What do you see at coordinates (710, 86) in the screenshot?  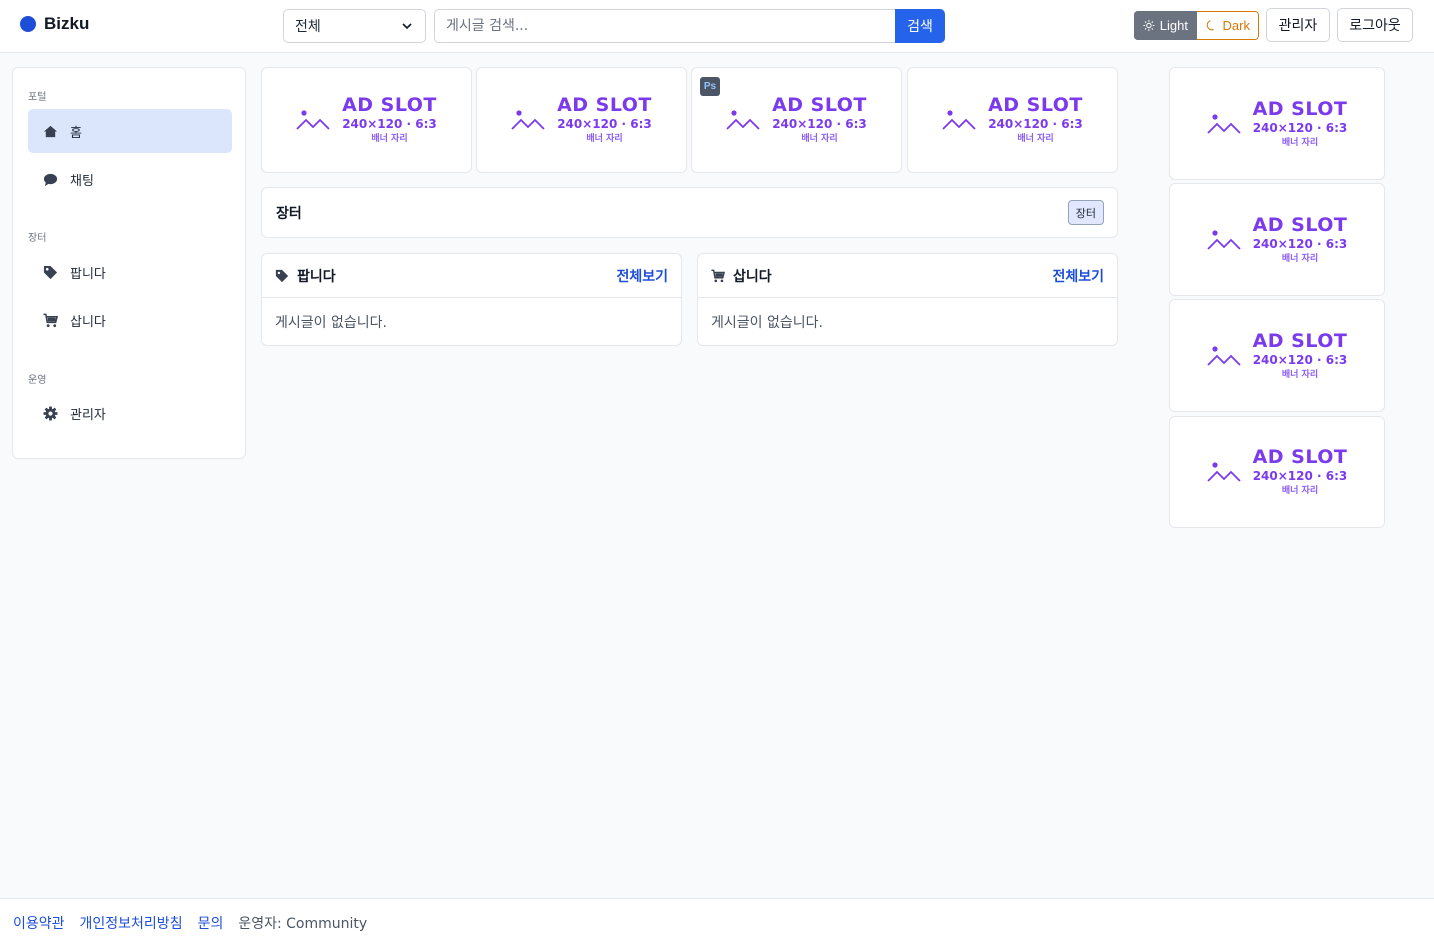 I see `ps-badge: Ps` at bounding box center [710, 86].